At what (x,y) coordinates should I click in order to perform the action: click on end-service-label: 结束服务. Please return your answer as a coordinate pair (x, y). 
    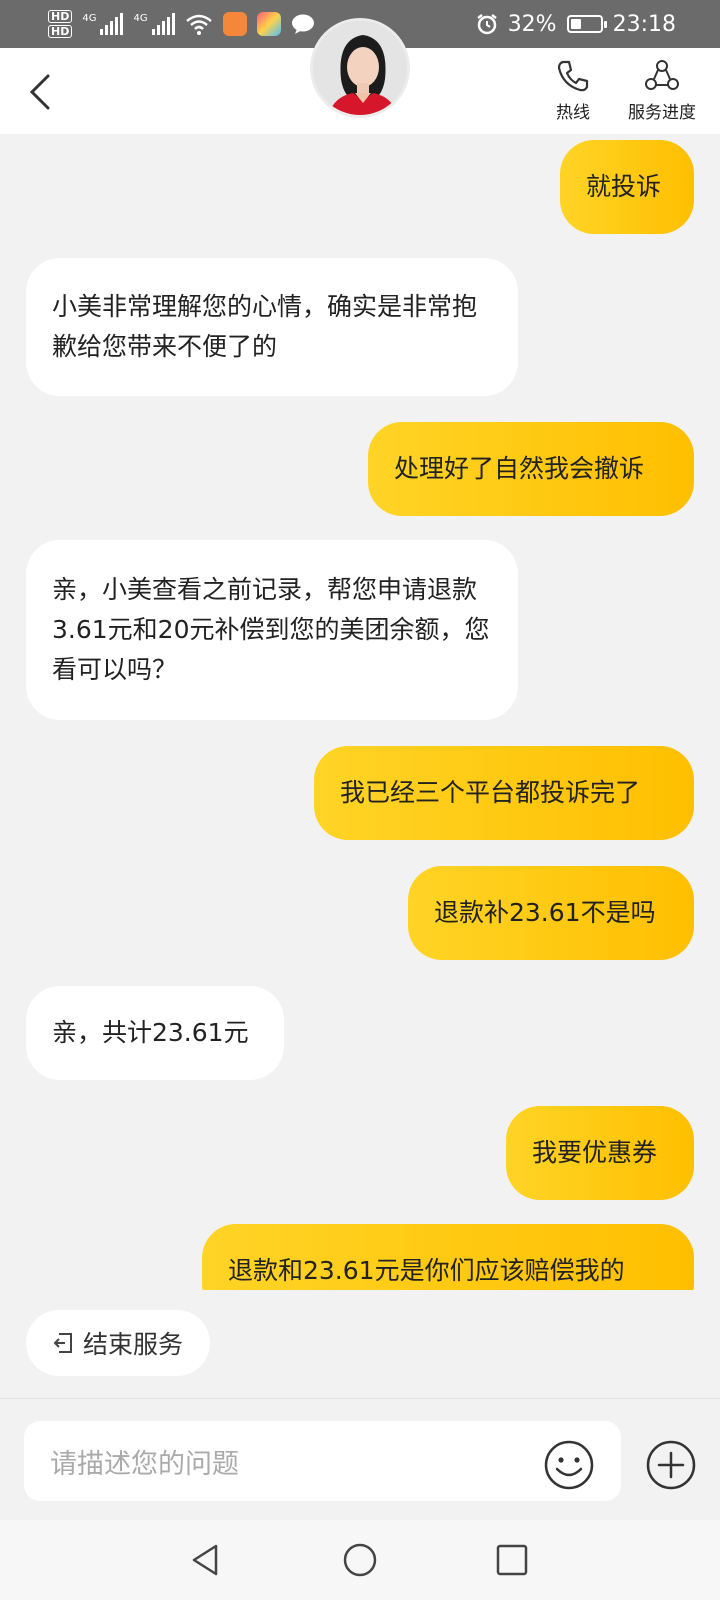
    Looking at the image, I should click on (132, 1344).